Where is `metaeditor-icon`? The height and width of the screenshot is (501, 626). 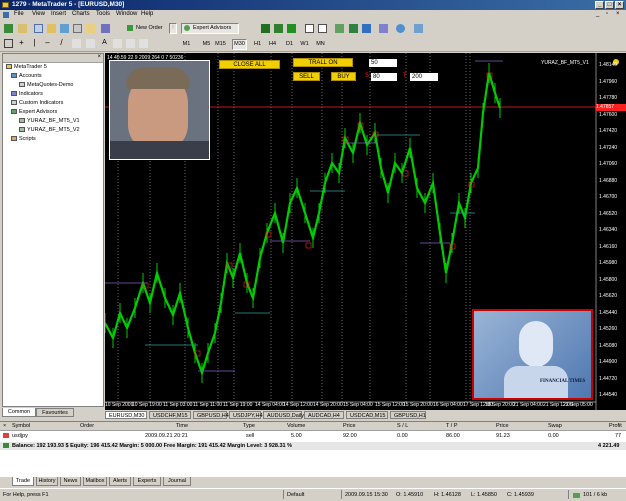 metaeditor-icon is located at coordinates (105, 28).